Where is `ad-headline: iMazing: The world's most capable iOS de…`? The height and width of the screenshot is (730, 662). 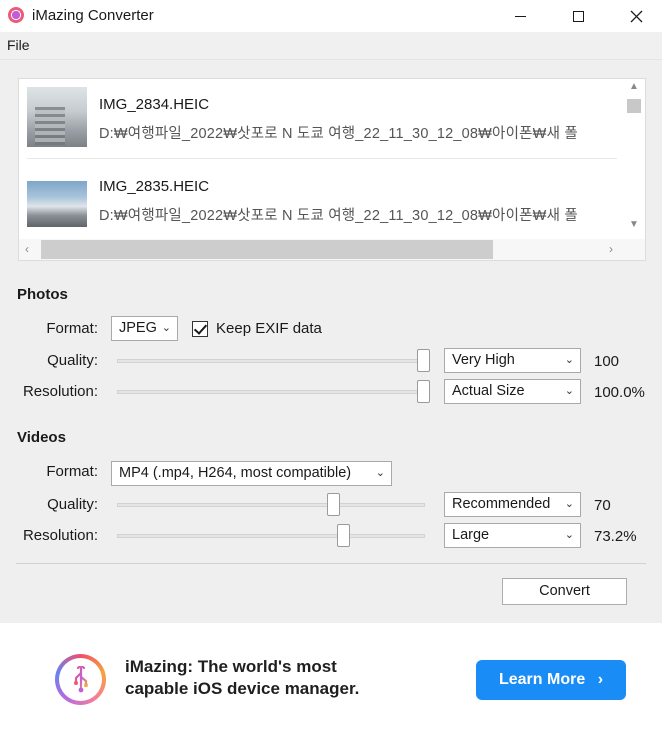
ad-headline: iMazing: The world's most capable iOS de… is located at coordinates (242, 678).